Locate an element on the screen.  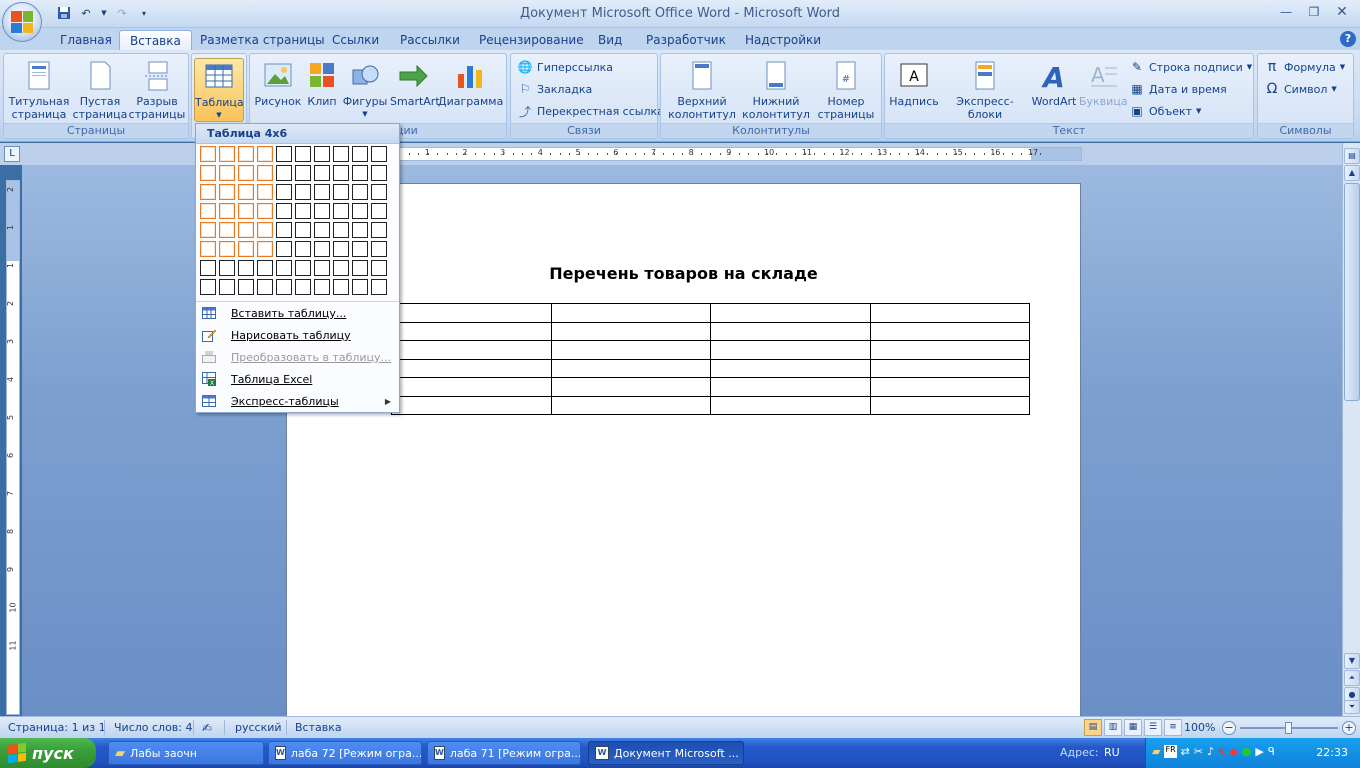
zoom-slider is located at coordinates (1289, 728).